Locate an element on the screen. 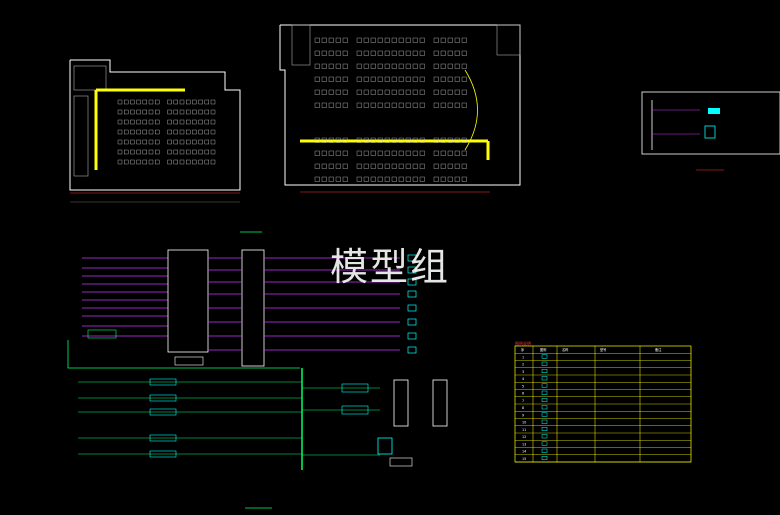 The width and height of the screenshot is (780, 515). legend-header-model: 型号 is located at coordinates (603, 349).